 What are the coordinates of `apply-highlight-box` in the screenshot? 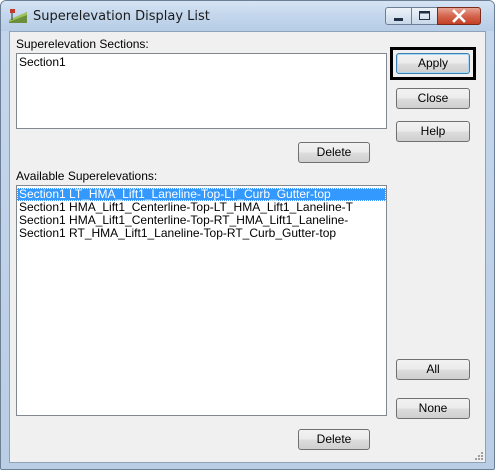 It's located at (433, 63).